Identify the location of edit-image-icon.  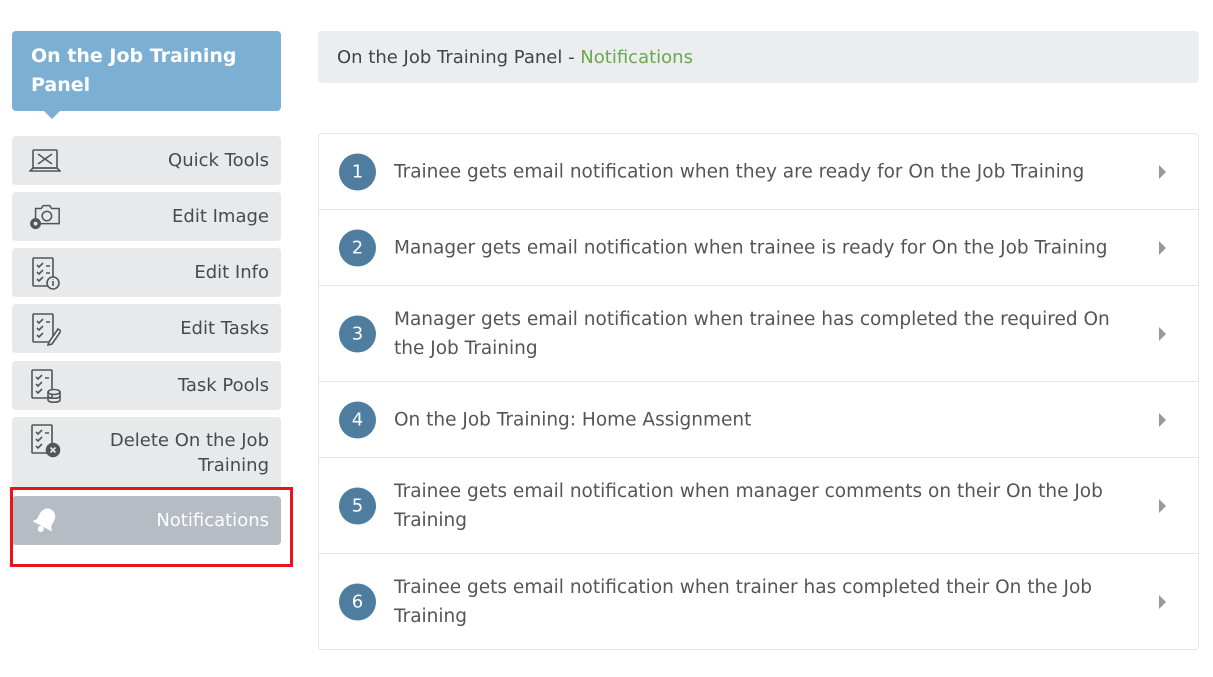
(45, 217).